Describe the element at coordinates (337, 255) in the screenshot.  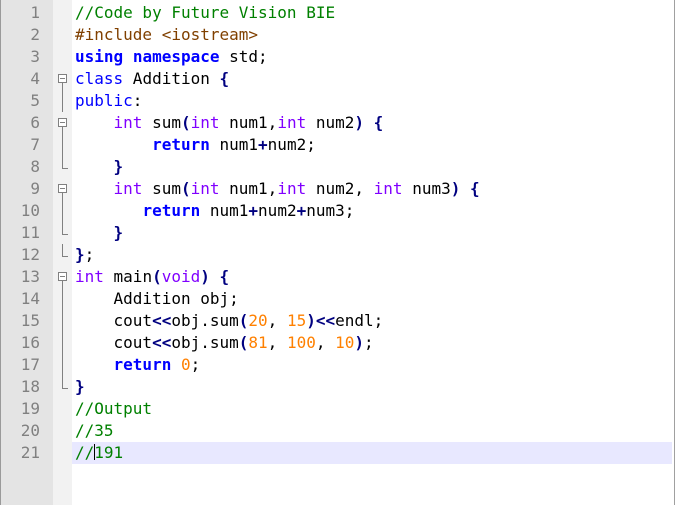
I see `code-line: 12};` at that location.